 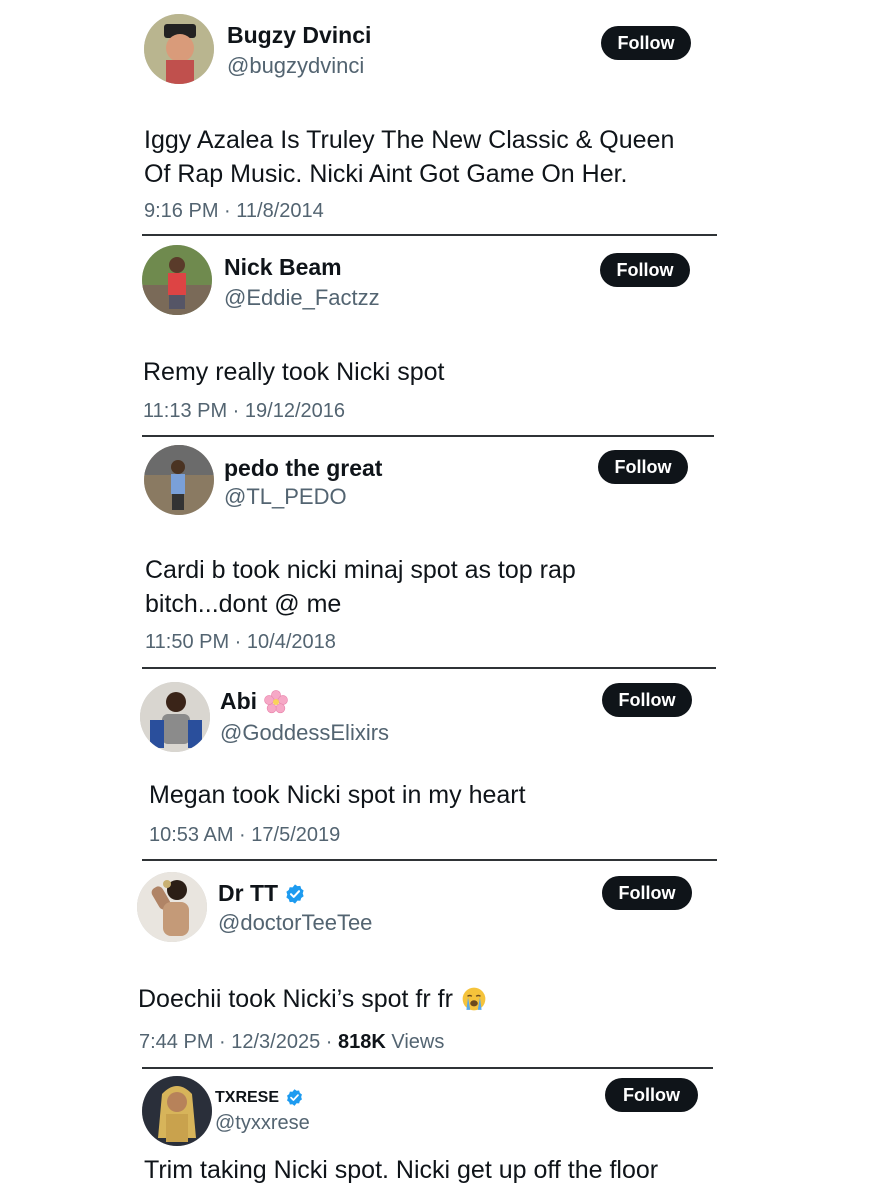 What do you see at coordinates (302, 298) in the screenshot?
I see `user-handle: @Eddie_Factzz` at bounding box center [302, 298].